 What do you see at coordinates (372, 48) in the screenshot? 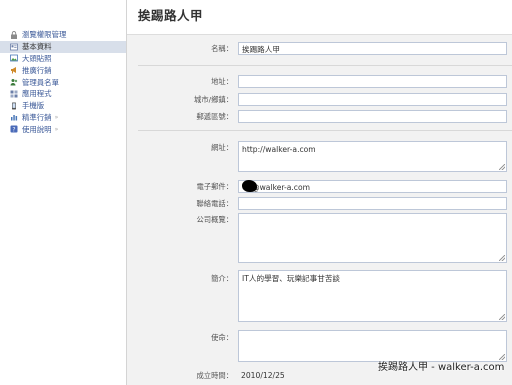
I see `name-field: 挨踢路人甲` at bounding box center [372, 48].